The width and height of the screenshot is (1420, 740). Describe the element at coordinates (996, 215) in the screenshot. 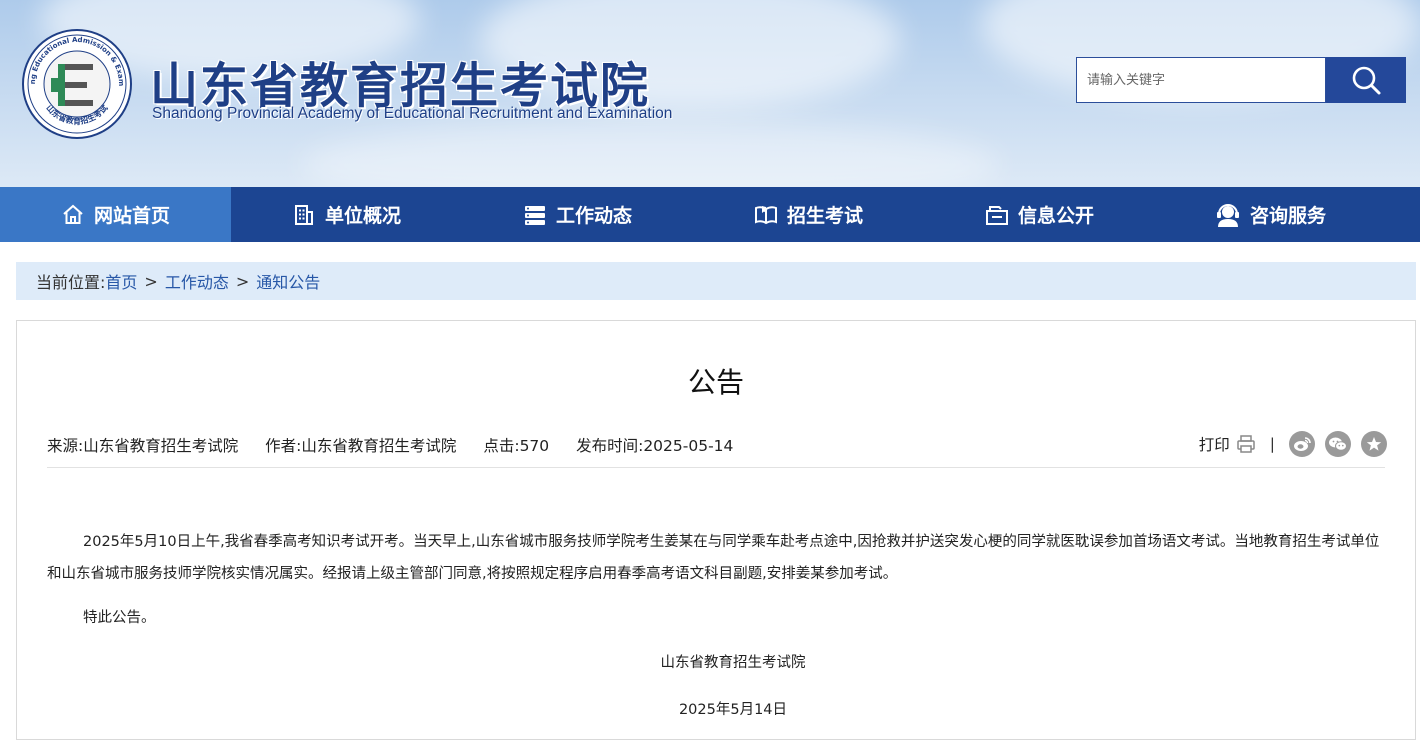

I see `folder-icon` at that location.